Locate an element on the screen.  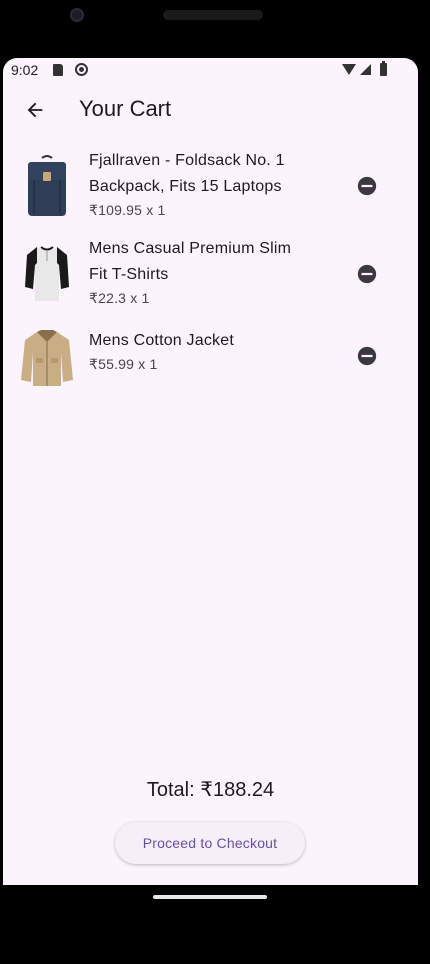
item-title-line2: Backpack, Fits 15 Laptops is located at coordinates (185, 186).